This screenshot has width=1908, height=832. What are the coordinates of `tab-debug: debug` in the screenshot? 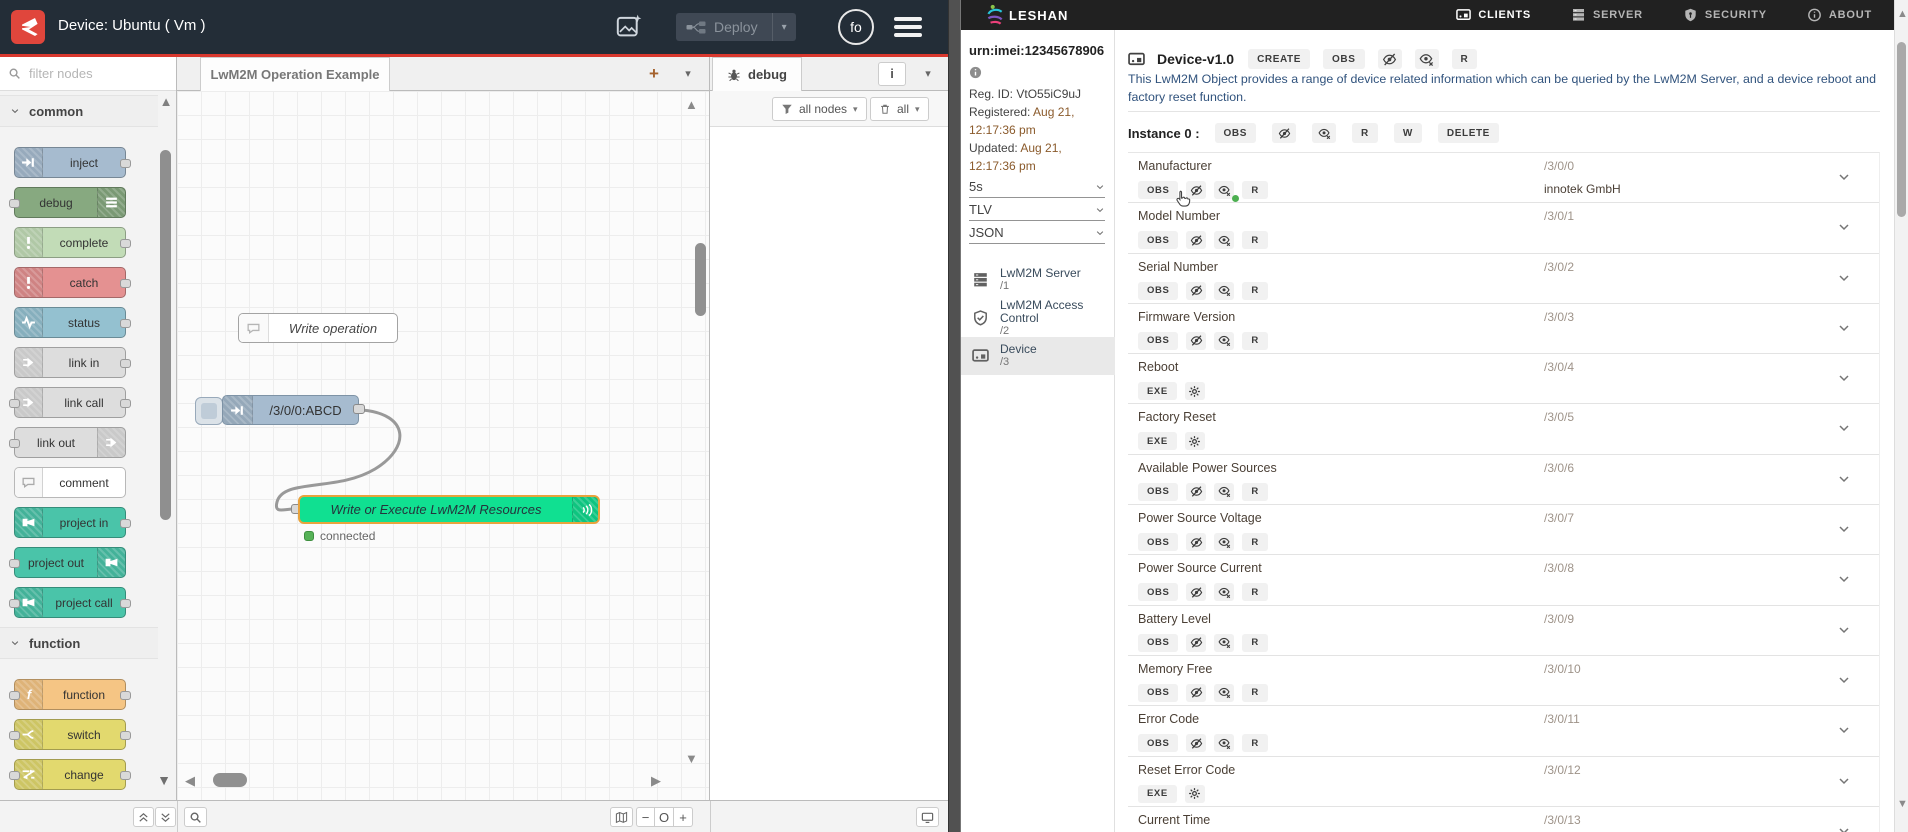 It's located at (757, 74).